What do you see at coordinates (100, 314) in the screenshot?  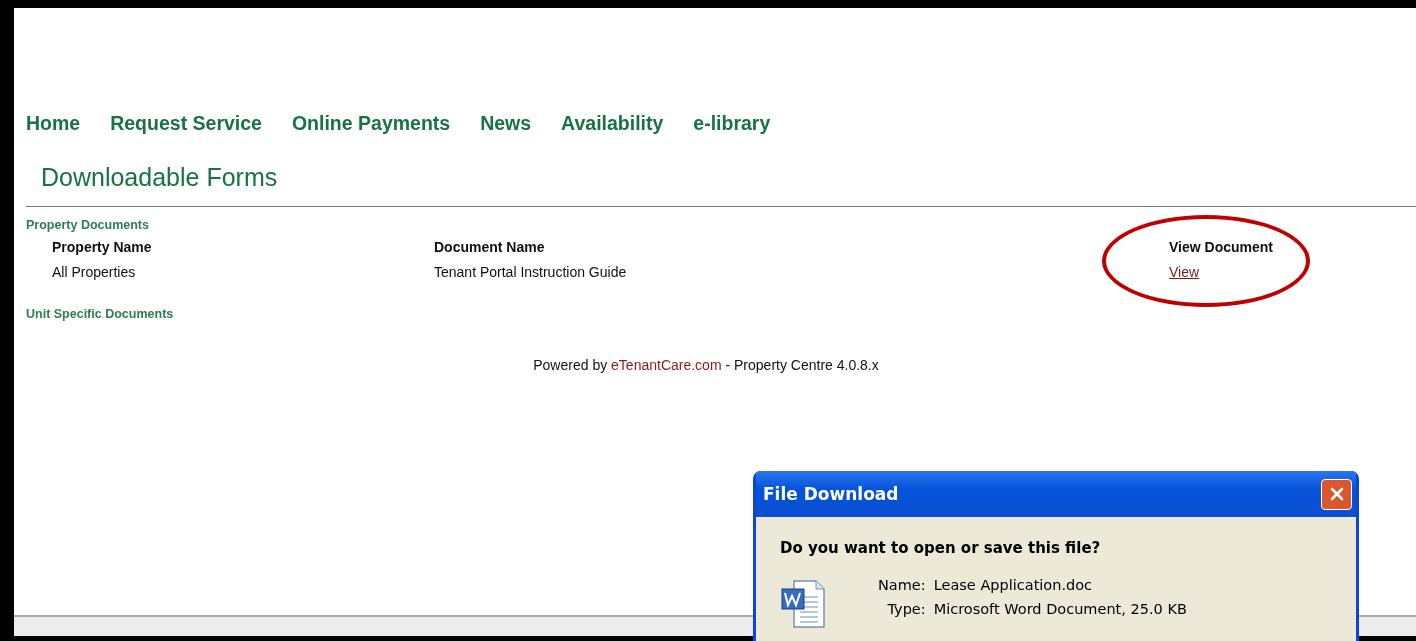 I see `section-heading: Unit Specific Documents` at bounding box center [100, 314].